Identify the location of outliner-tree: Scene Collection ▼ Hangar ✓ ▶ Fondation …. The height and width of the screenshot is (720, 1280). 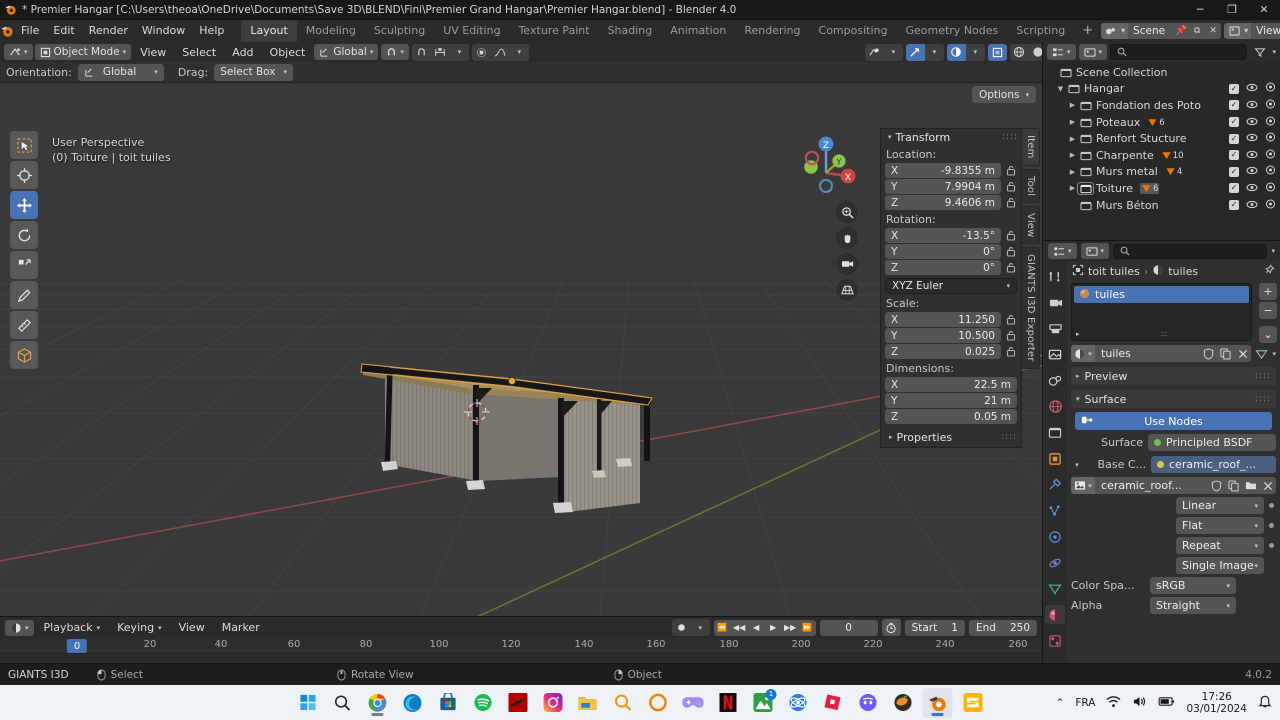
(1161, 151).